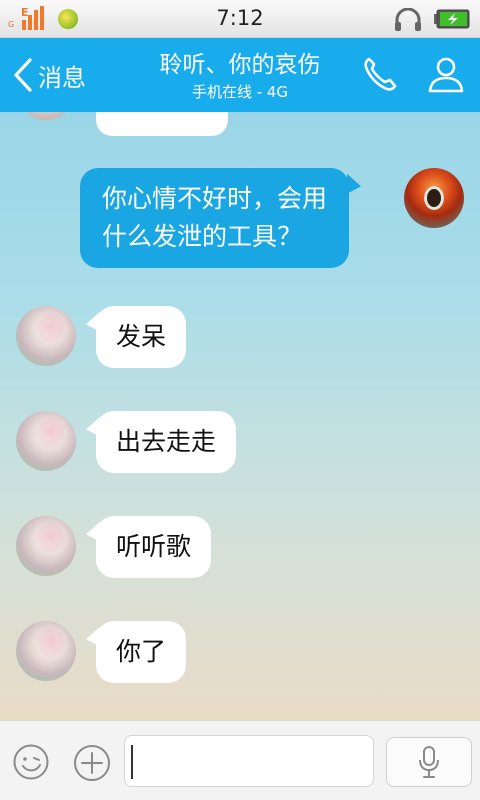 The height and width of the screenshot is (800, 480). I want to click on message-text-line: 什么发泄的工具？, so click(202, 236).